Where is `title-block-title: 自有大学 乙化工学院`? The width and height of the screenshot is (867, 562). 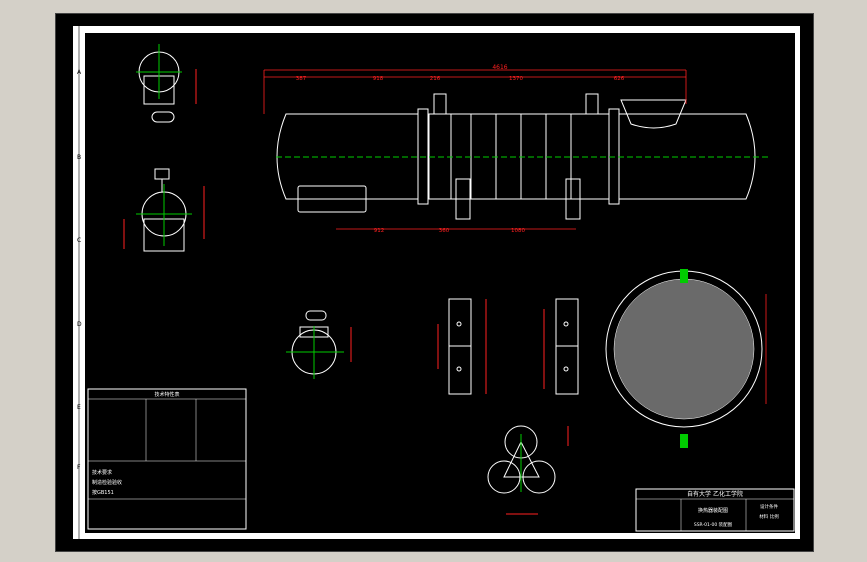 title-block-title: 自有大学 乙化工学院 is located at coordinates (715, 494).